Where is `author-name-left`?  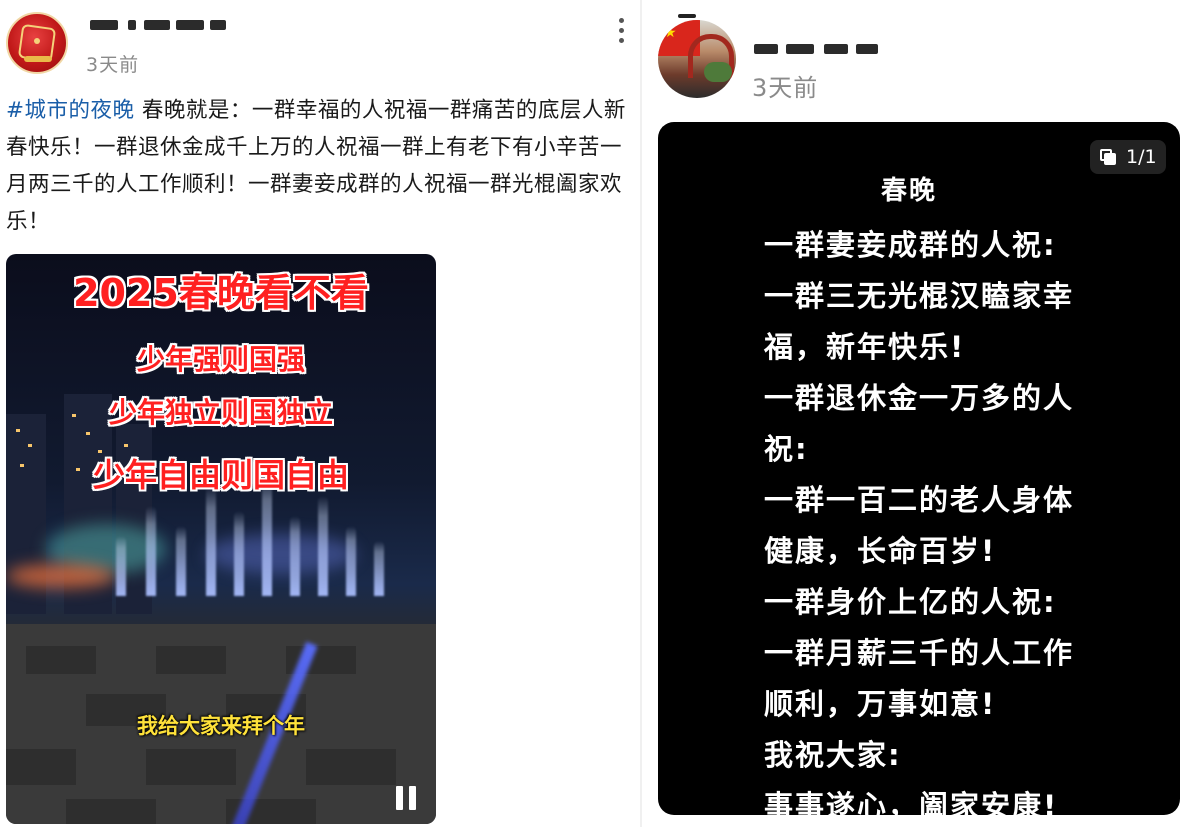
author-name-left is located at coordinates (159, 19).